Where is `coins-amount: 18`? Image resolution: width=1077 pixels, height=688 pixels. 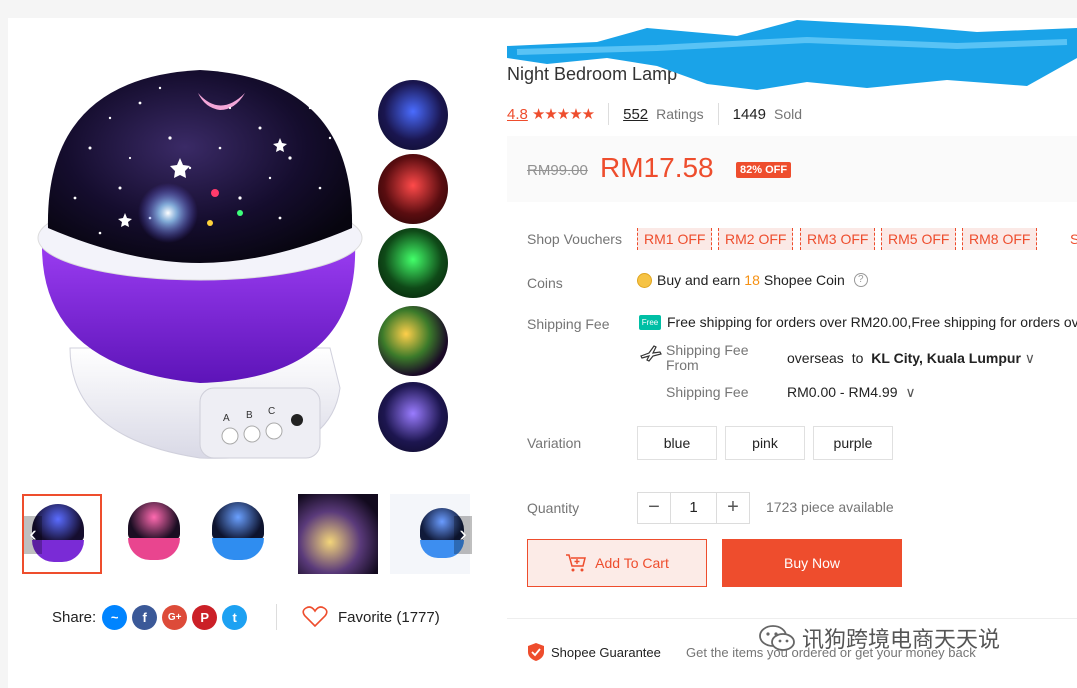 coins-amount: 18 is located at coordinates (752, 280).